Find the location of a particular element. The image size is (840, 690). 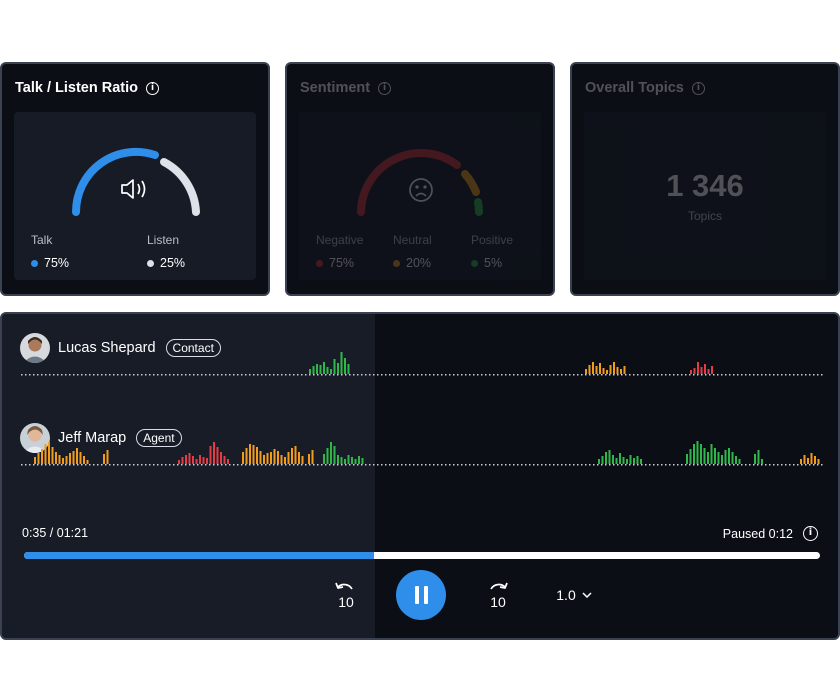

forward-label: 10 is located at coordinates (498, 602).